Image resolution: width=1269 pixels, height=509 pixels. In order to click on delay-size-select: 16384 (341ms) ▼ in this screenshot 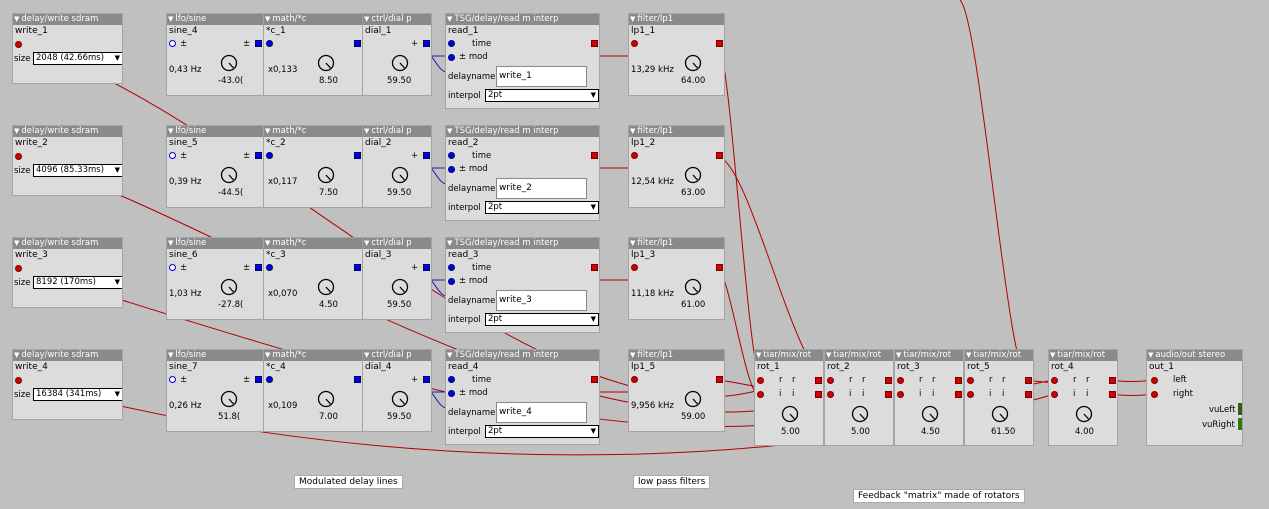, I will do `click(77, 394)`.